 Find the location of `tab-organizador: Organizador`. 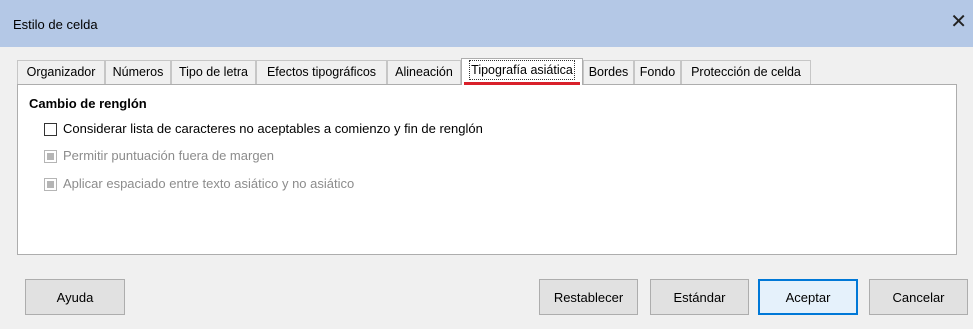

tab-organizador: Organizador is located at coordinates (61, 72).